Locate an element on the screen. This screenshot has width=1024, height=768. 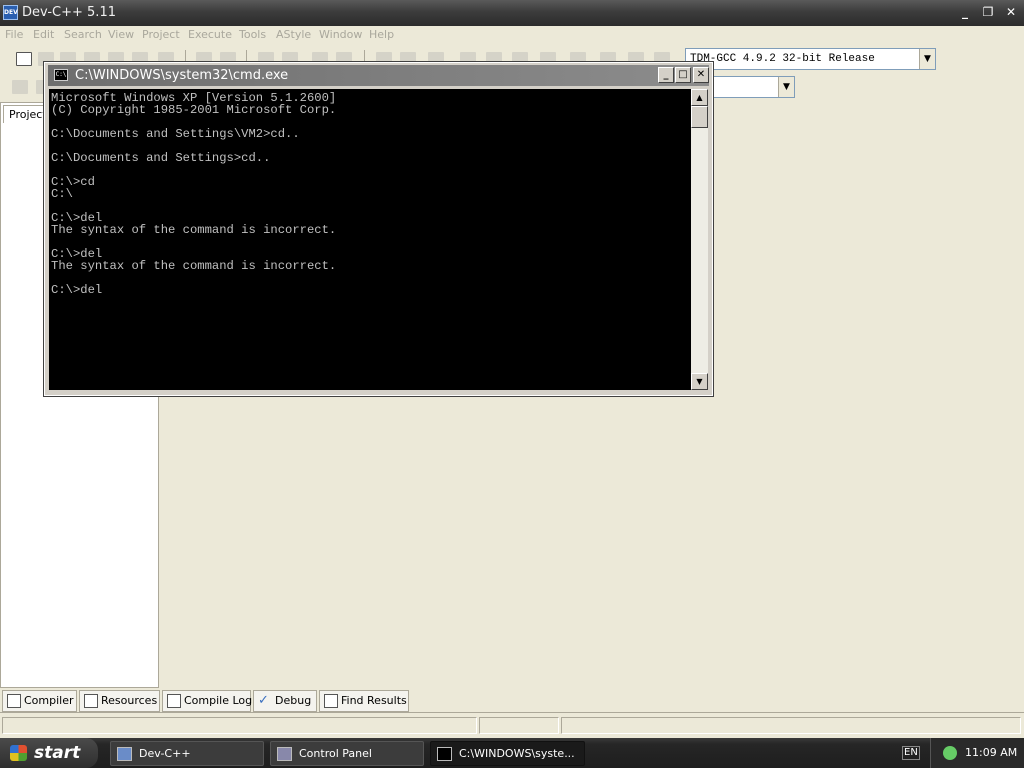
tab-compile-log: Compile Log is located at coordinates (207, 701).